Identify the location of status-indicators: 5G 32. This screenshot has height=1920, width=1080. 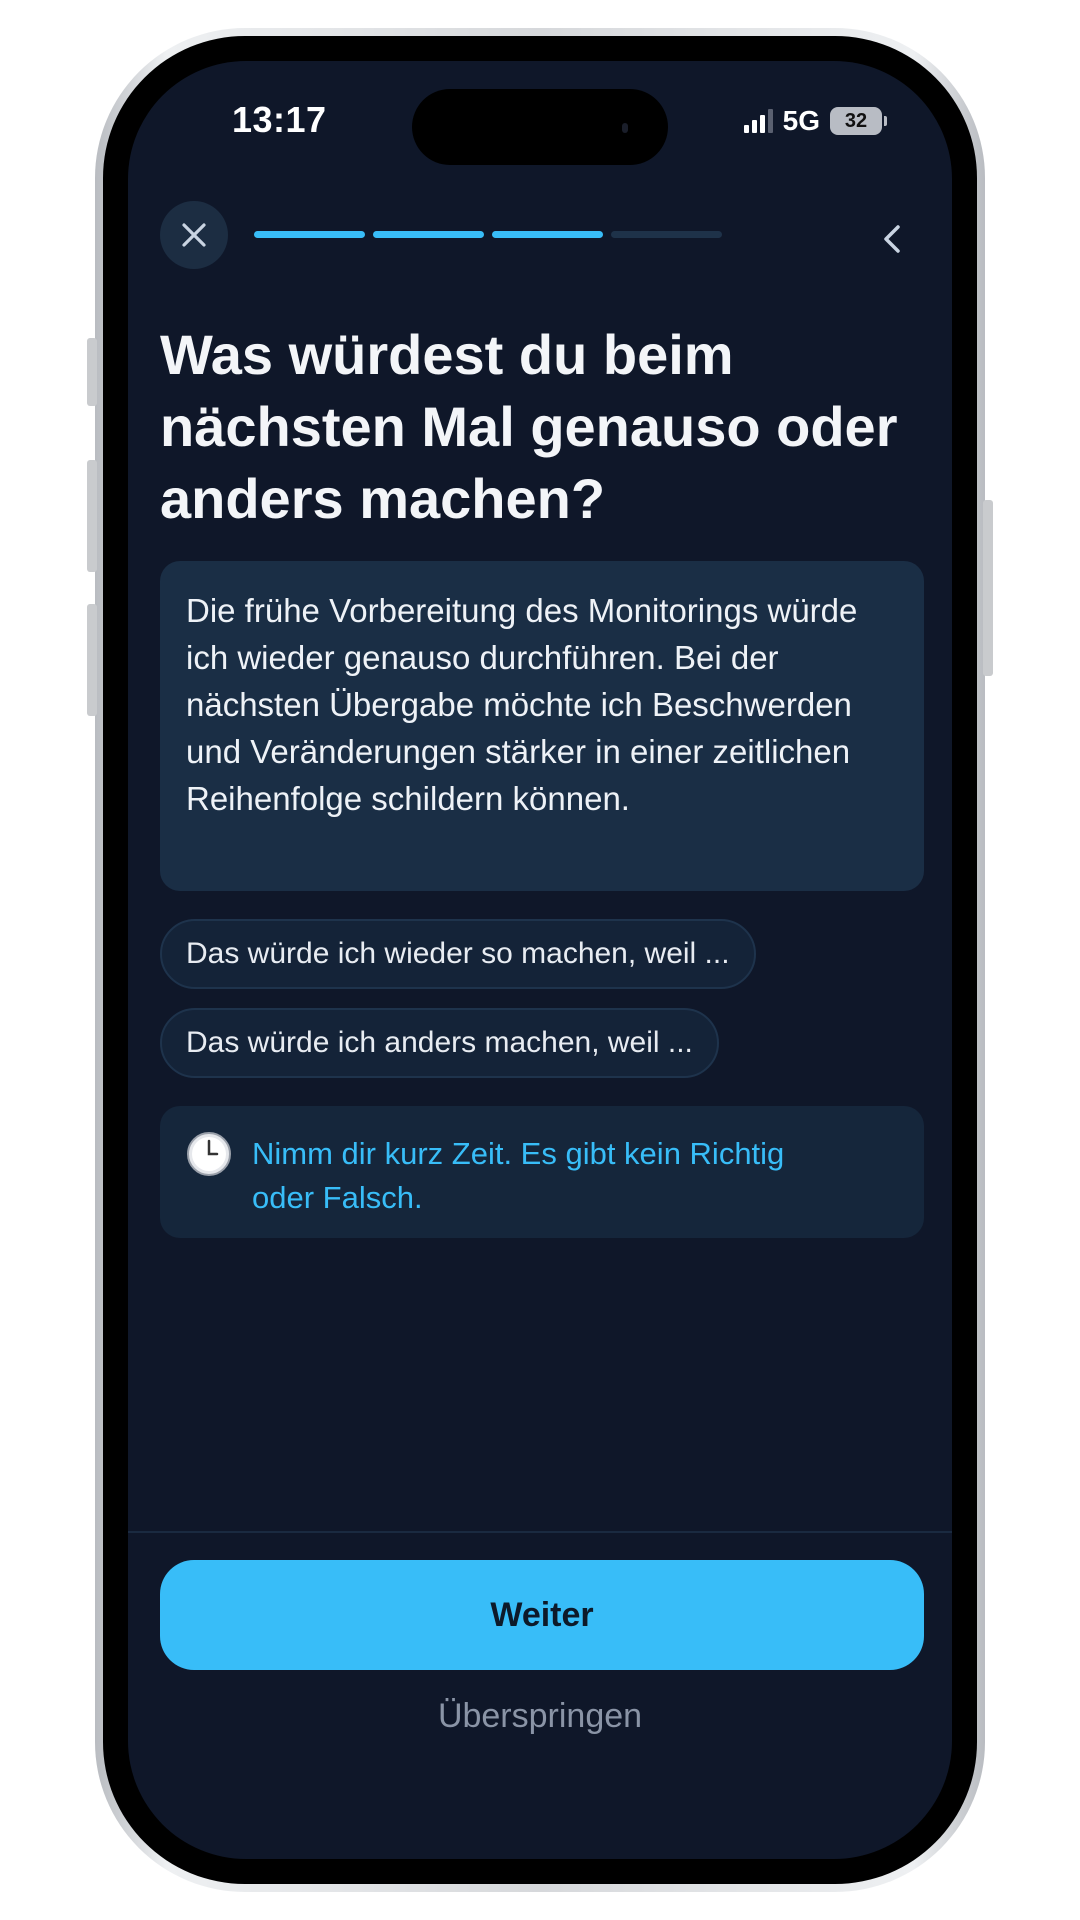
(815, 121).